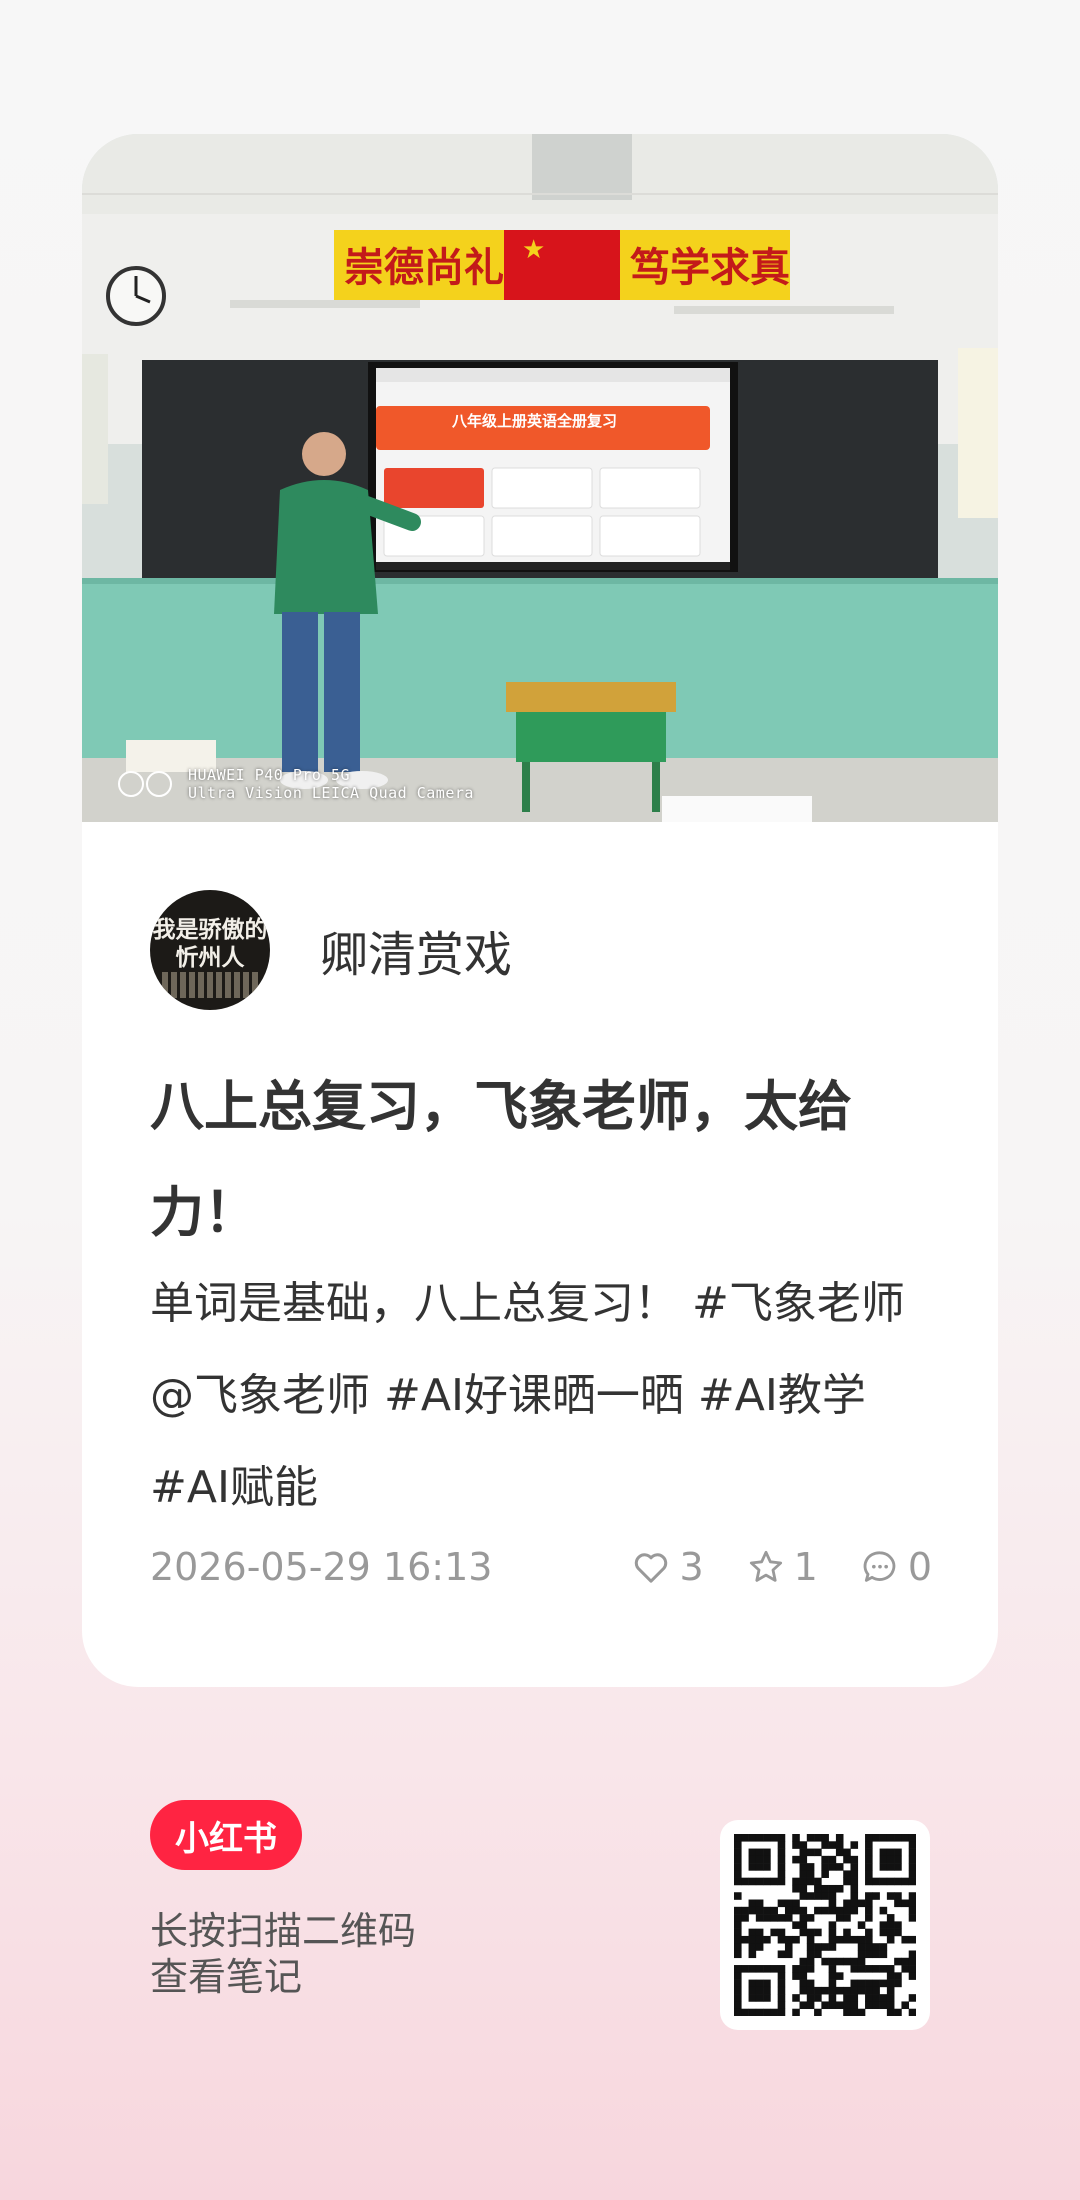  I want to click on collect-count: 1, so click(805, 1567).